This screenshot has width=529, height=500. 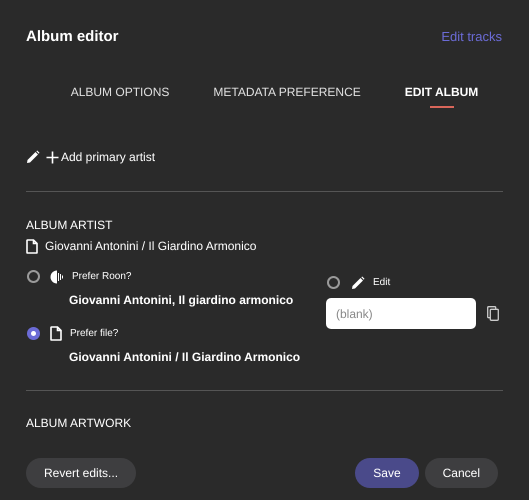 I want to click on input-field: (blank), so click(x=401, y=313).